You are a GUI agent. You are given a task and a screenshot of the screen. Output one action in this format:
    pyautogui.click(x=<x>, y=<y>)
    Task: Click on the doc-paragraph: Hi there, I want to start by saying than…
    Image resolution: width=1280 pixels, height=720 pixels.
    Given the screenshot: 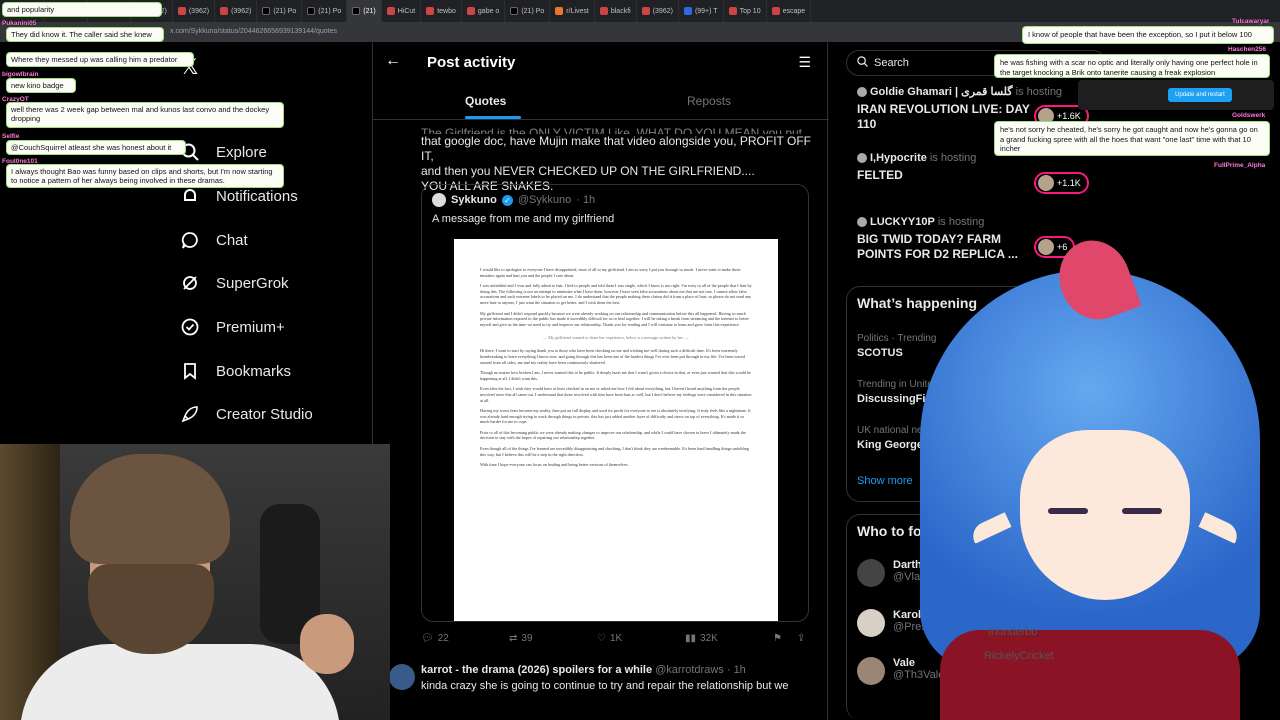 What is the action you would take?
    pyautogui.click(x=612, y=356)
    